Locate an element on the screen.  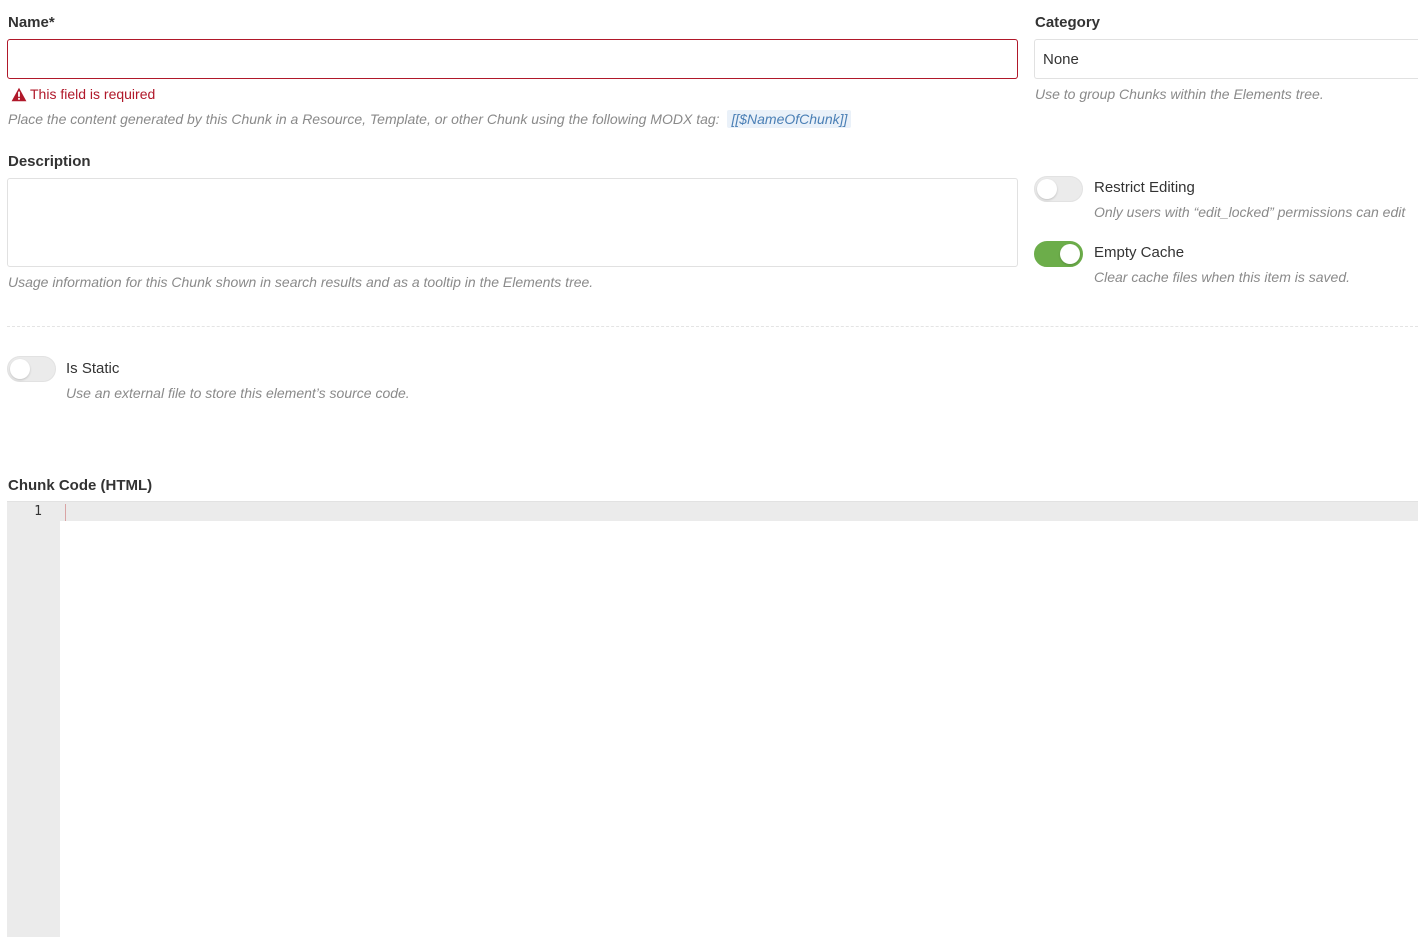
description-textarea is located at coordinates (512, 222).